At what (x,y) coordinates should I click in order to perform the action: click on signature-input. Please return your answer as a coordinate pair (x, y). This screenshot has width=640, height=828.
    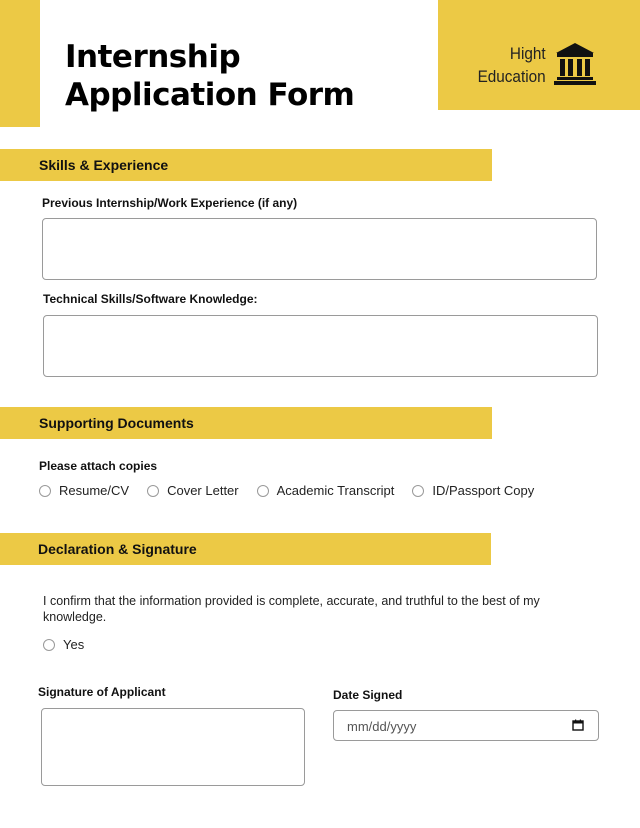
    Looking at the image, I should click on (173, 747).